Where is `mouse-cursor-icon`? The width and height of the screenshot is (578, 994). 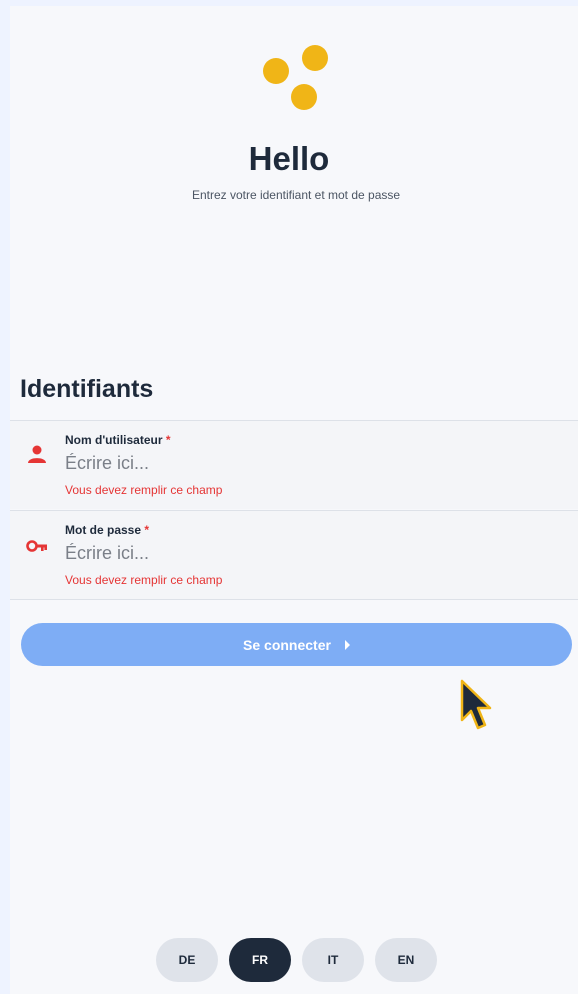
mouse-cursor-icon is located at coordinates (476, 704).